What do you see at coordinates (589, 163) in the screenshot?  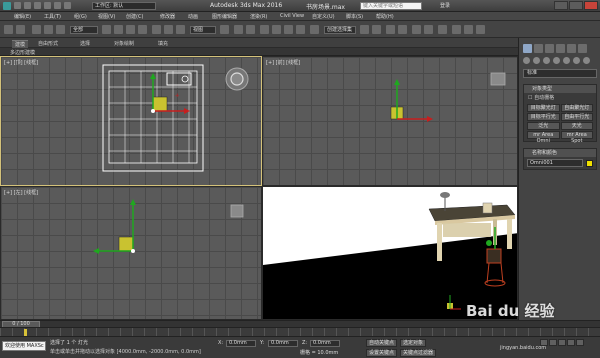 I see `object-color-swatch` at bounding box center [589, 163].